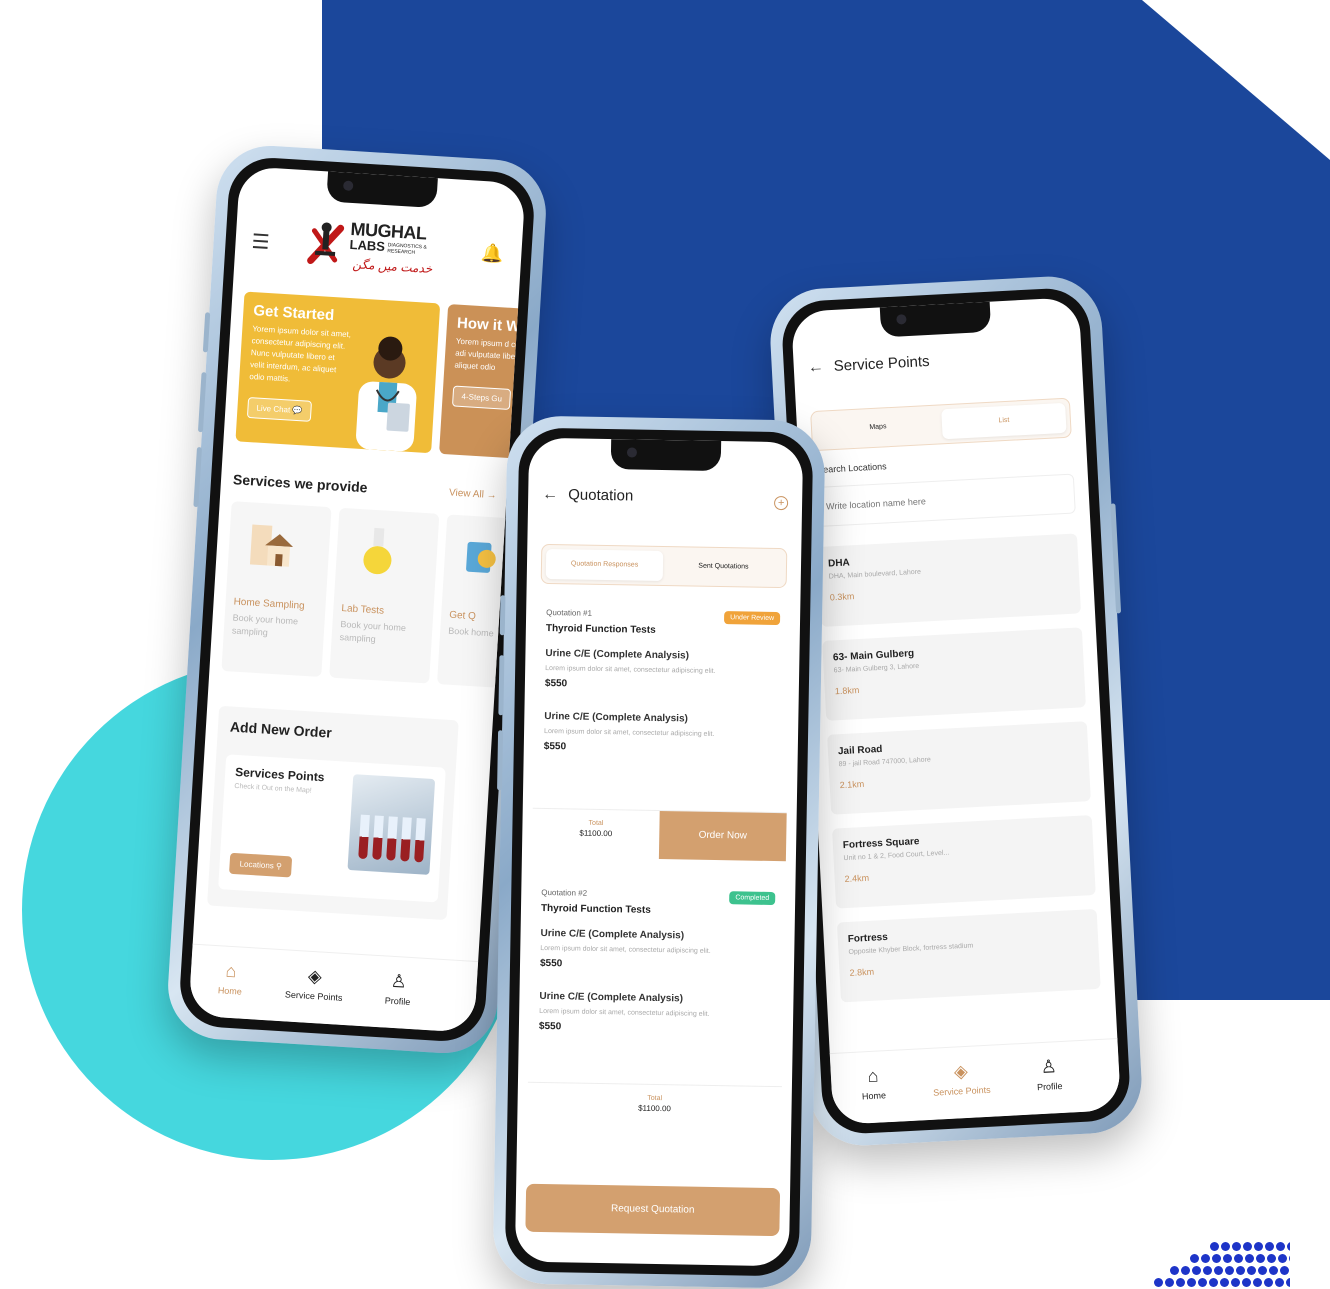 This screenshot has height=1289, width=1330. What do you see at coordinates (384, 595) in the screenshot?
I see `service-lab-tests: Lab Tests Book your home sampling` at bounding box center [384, 595].